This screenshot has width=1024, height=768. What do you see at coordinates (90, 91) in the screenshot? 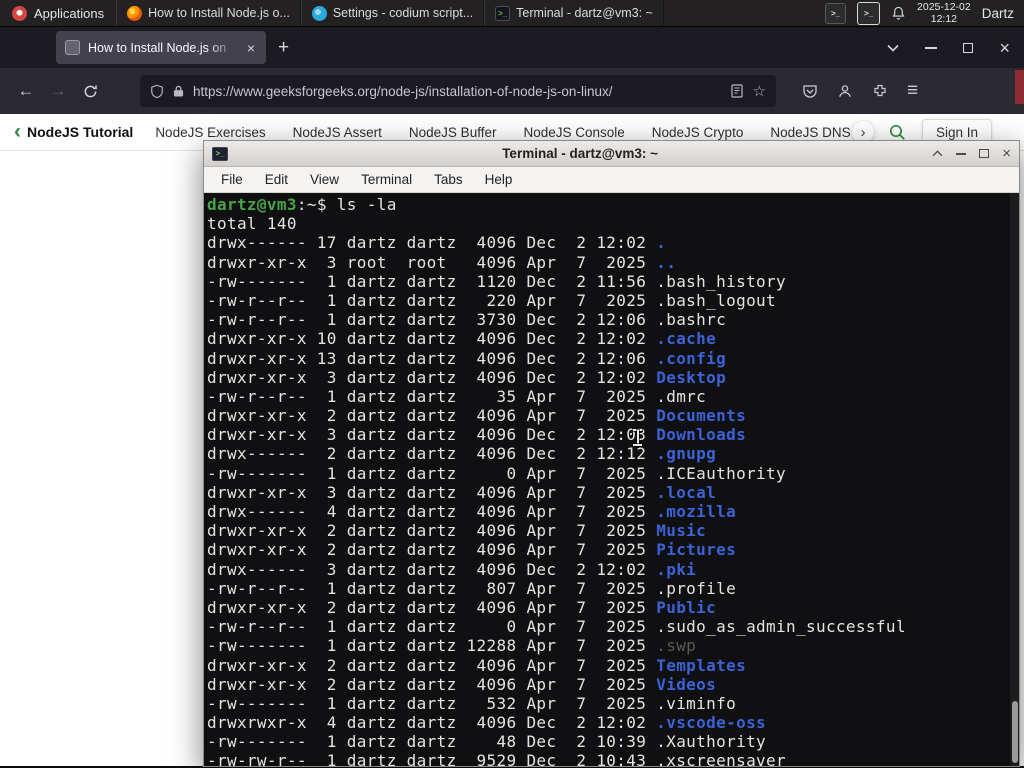
I see `reload-button` at bounding box center [90, 91].